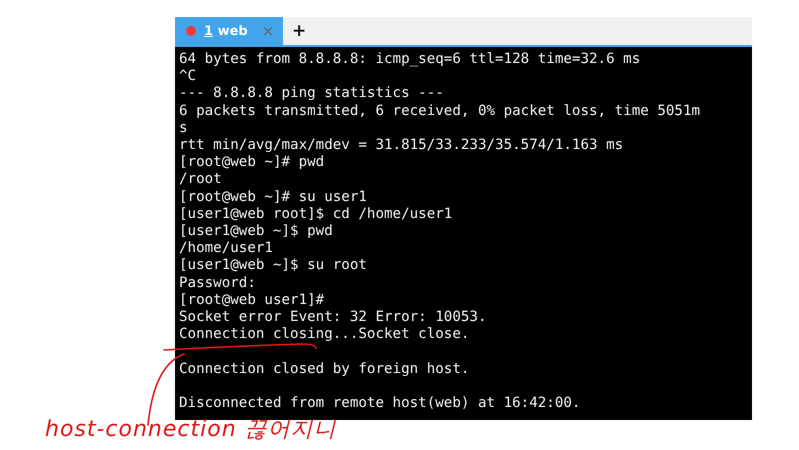  Describe the element at coordinates (379, 403) in the screenshot. I see `terminal-line: Disconnected from remote host(web) at 16:42:00.` at that location.